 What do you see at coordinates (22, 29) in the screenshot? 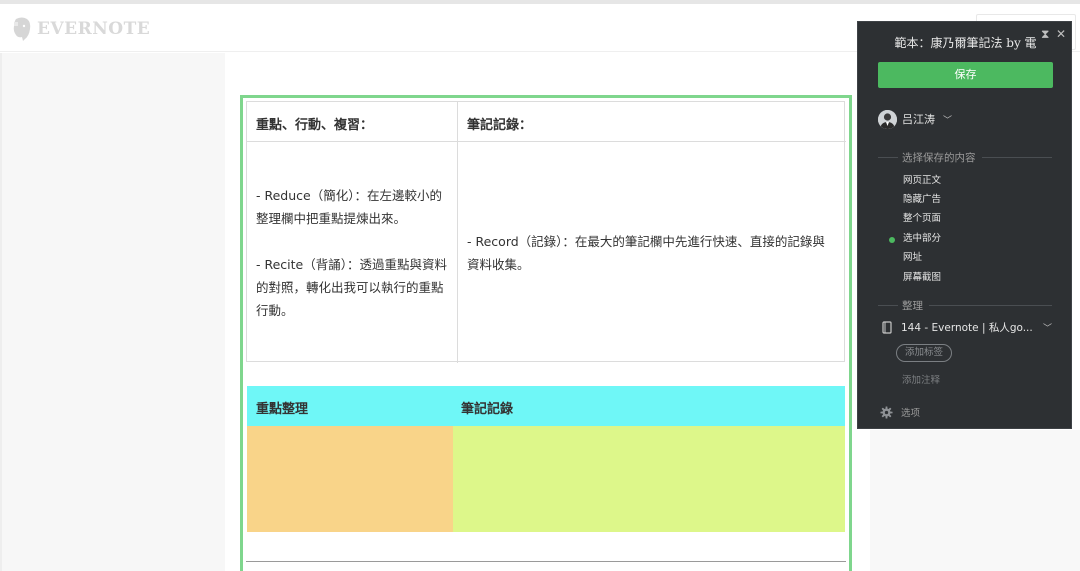
I see `elephant-logo-icon` at bounding box center [22, 29].